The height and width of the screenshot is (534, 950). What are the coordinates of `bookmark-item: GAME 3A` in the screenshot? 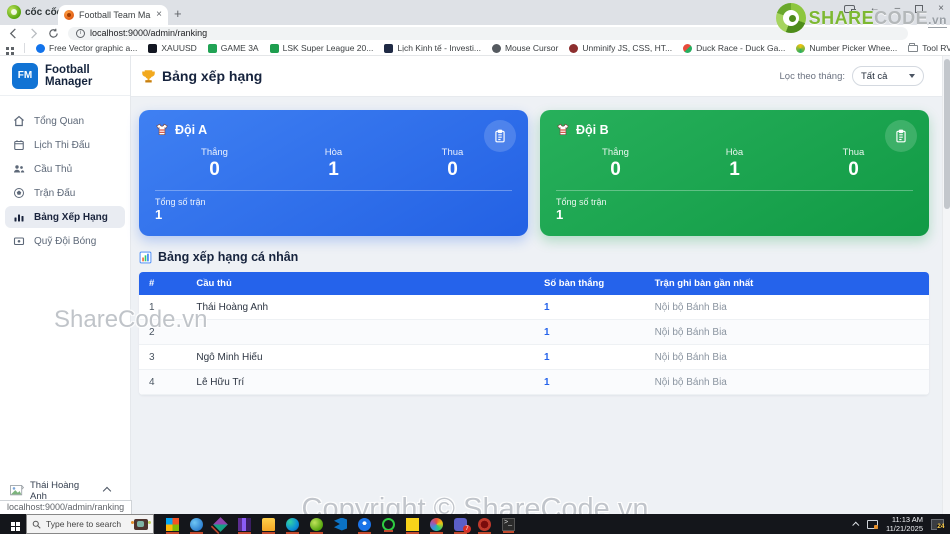 It's located at (233, 48).